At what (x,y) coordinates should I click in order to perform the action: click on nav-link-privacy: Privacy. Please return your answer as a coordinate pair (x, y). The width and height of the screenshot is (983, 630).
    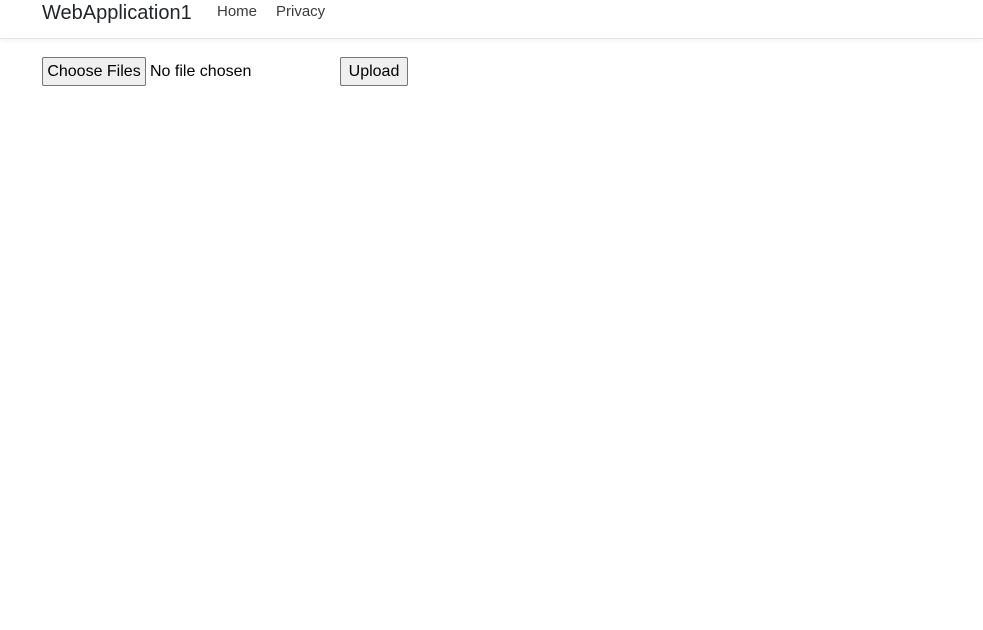
    Looking at the image, I should click on (300, 12).